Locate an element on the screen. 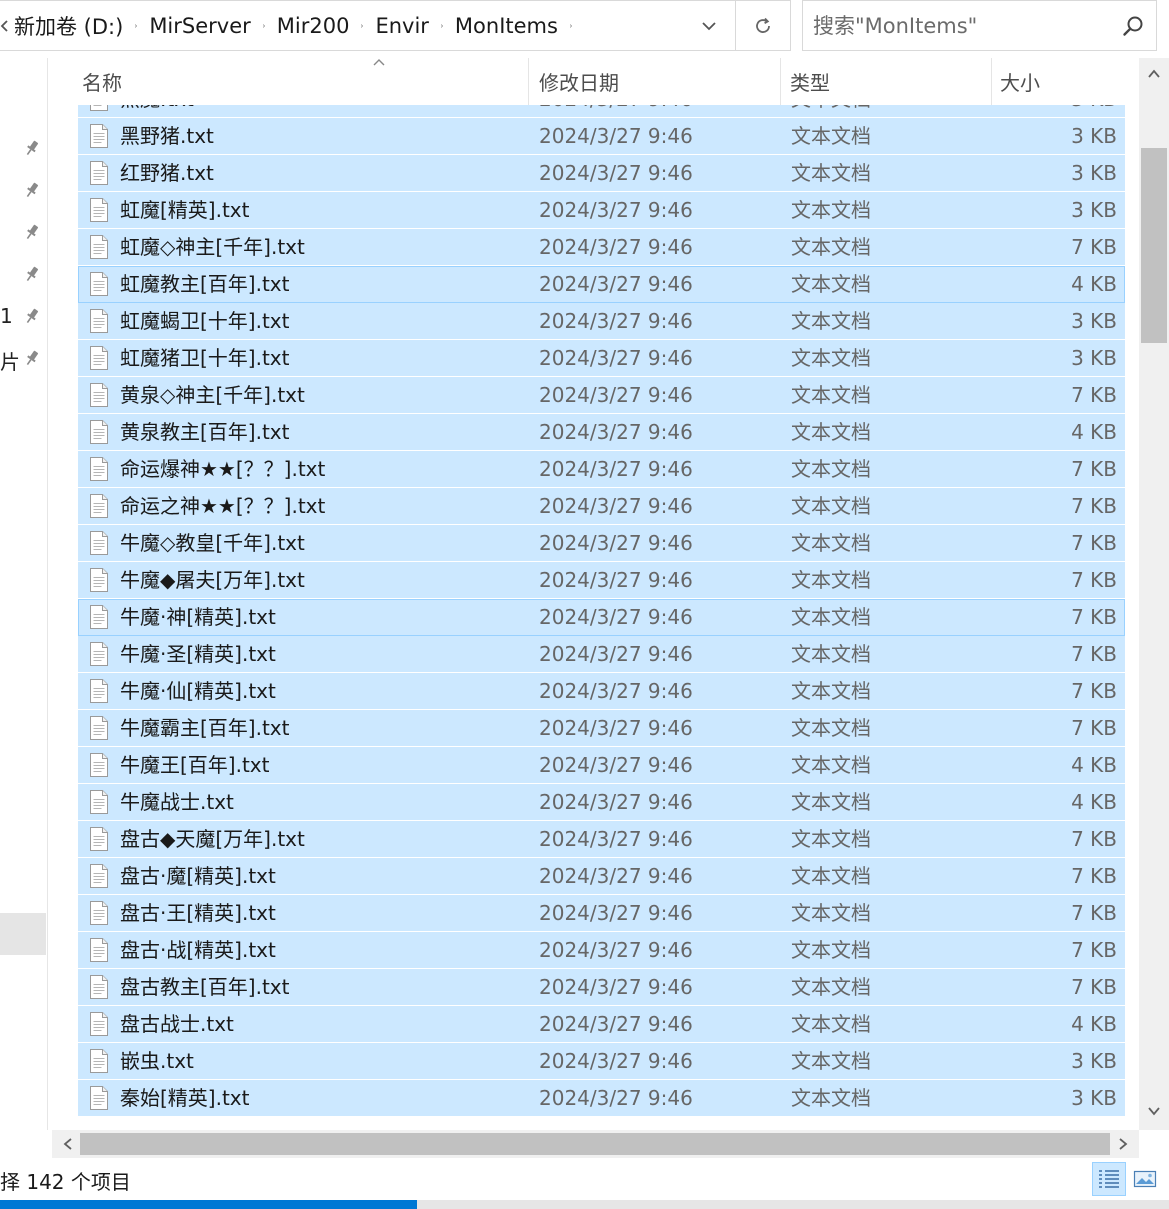 Image resolution: width=1169 pixels, height=1209 pixels. file-row: 红野猪.txt 2024/3/27 9:46 文本文档 3 KB is located at coordinates (601, 173).